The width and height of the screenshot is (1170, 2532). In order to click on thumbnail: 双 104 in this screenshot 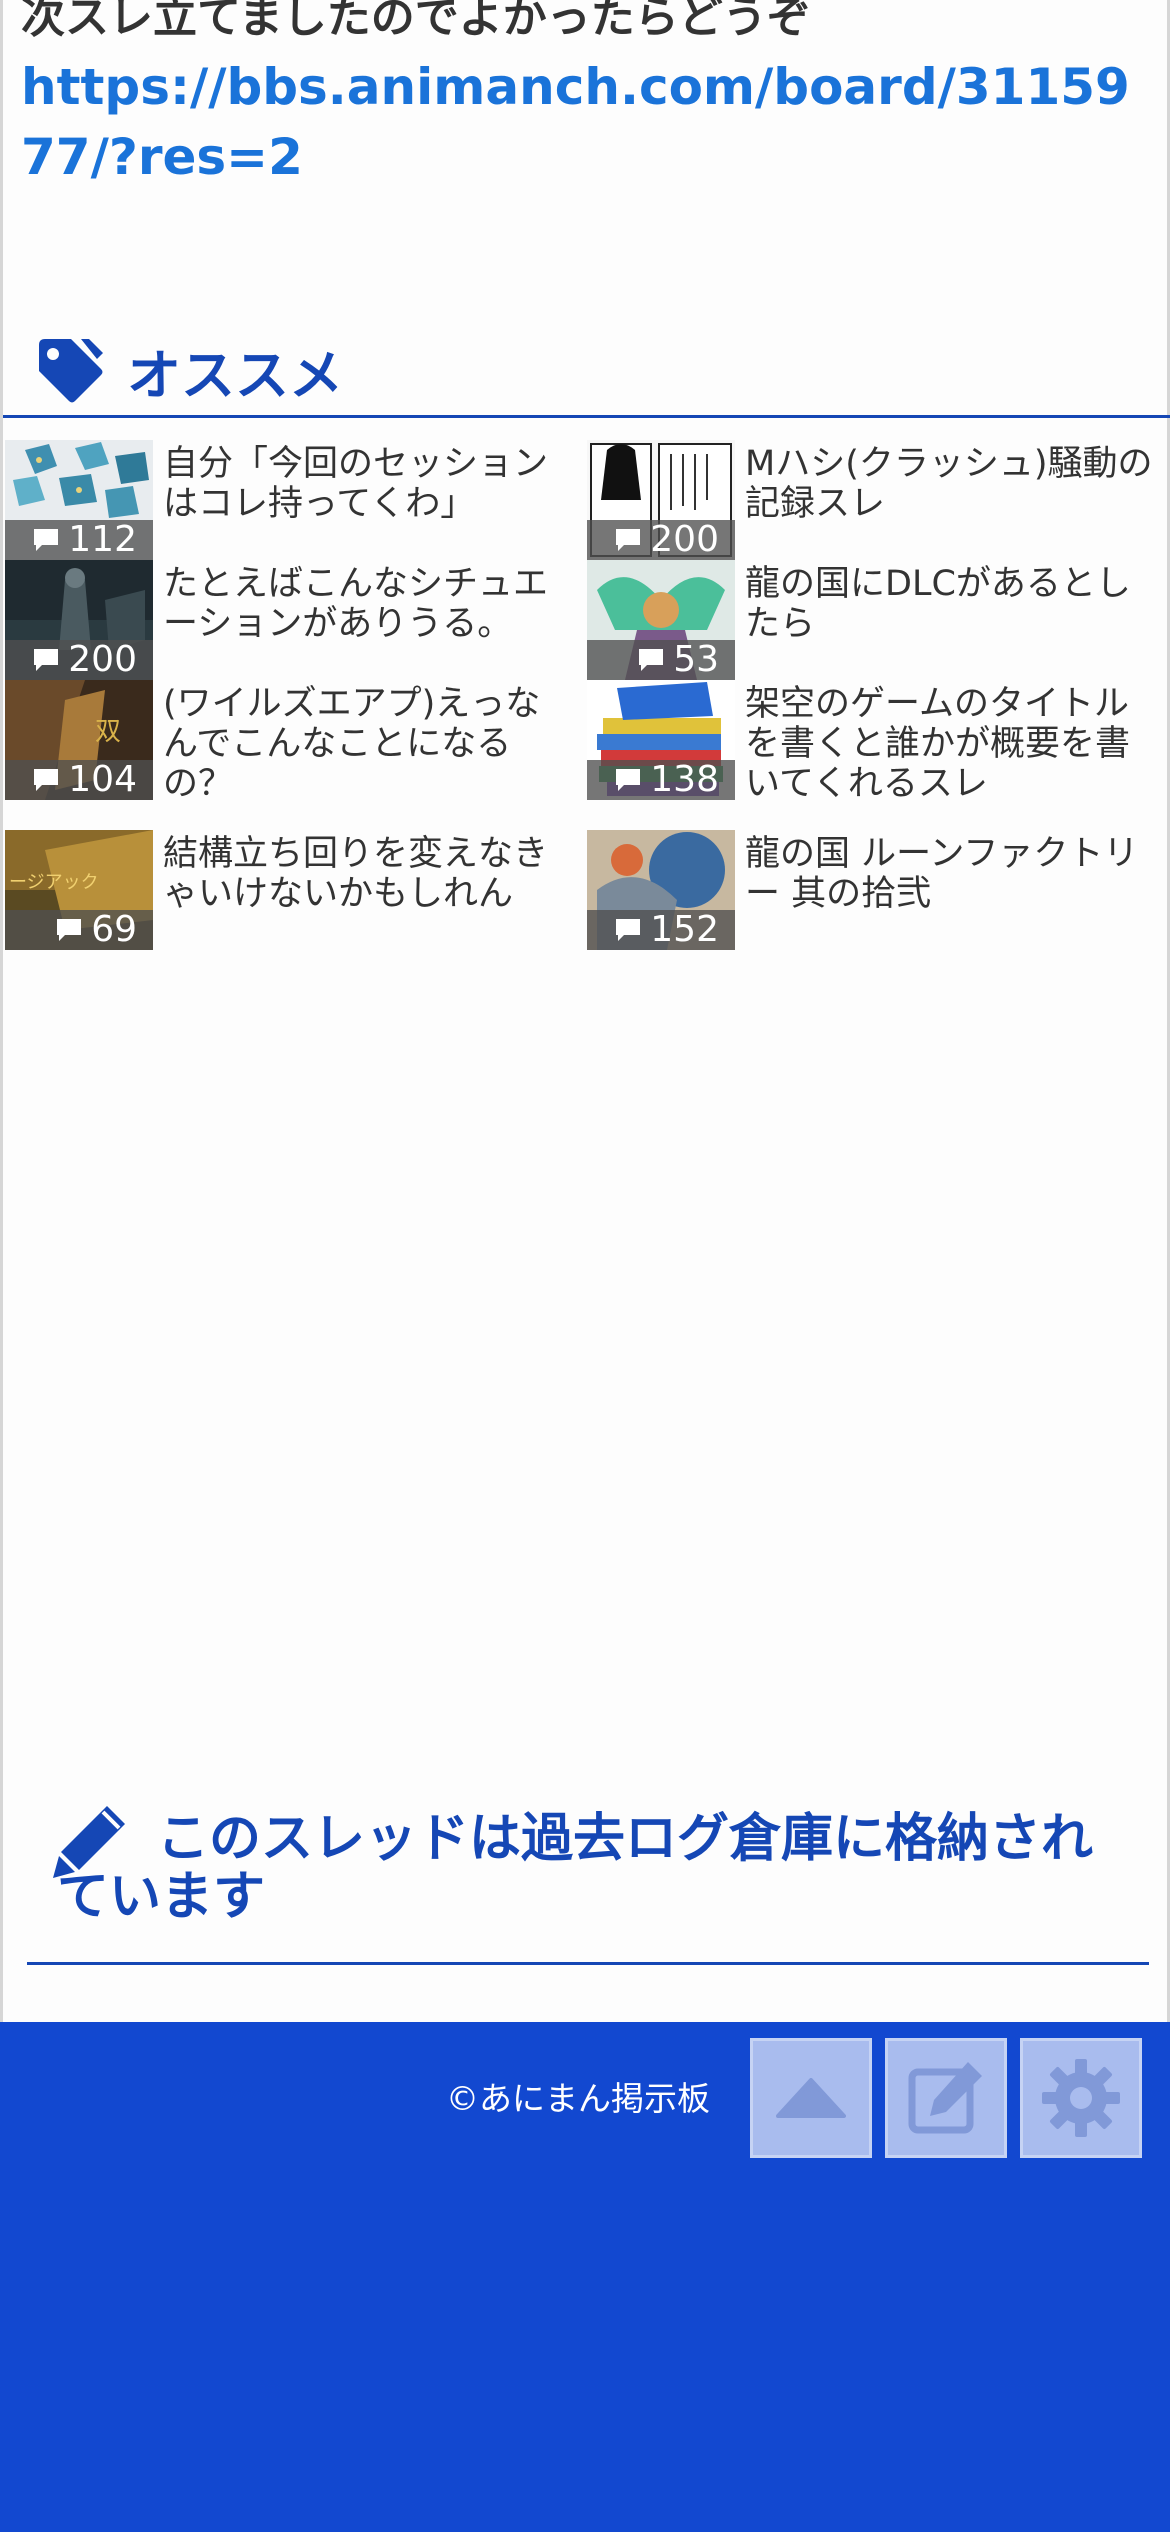, I will do `click(79, 740)`.